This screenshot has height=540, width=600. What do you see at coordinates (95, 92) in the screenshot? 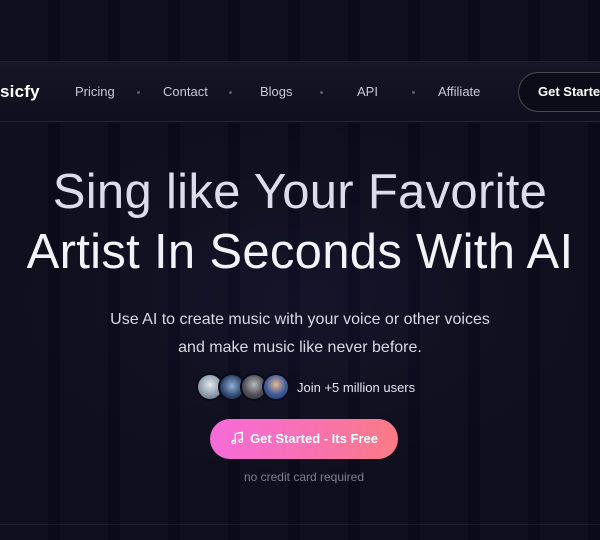
I see `nav-link-pricing: Pricing` at bounding box center [95, 92].